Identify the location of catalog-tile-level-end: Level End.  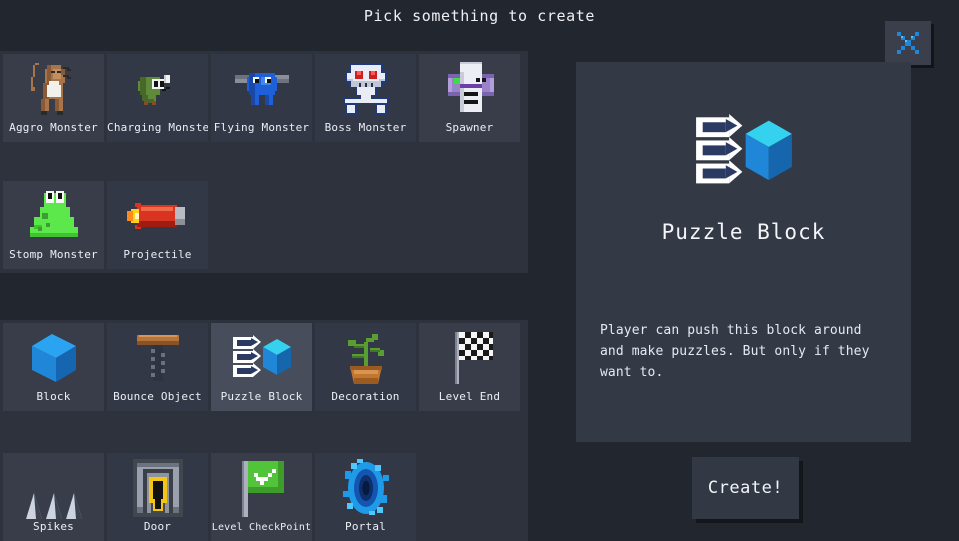
(469, 367).